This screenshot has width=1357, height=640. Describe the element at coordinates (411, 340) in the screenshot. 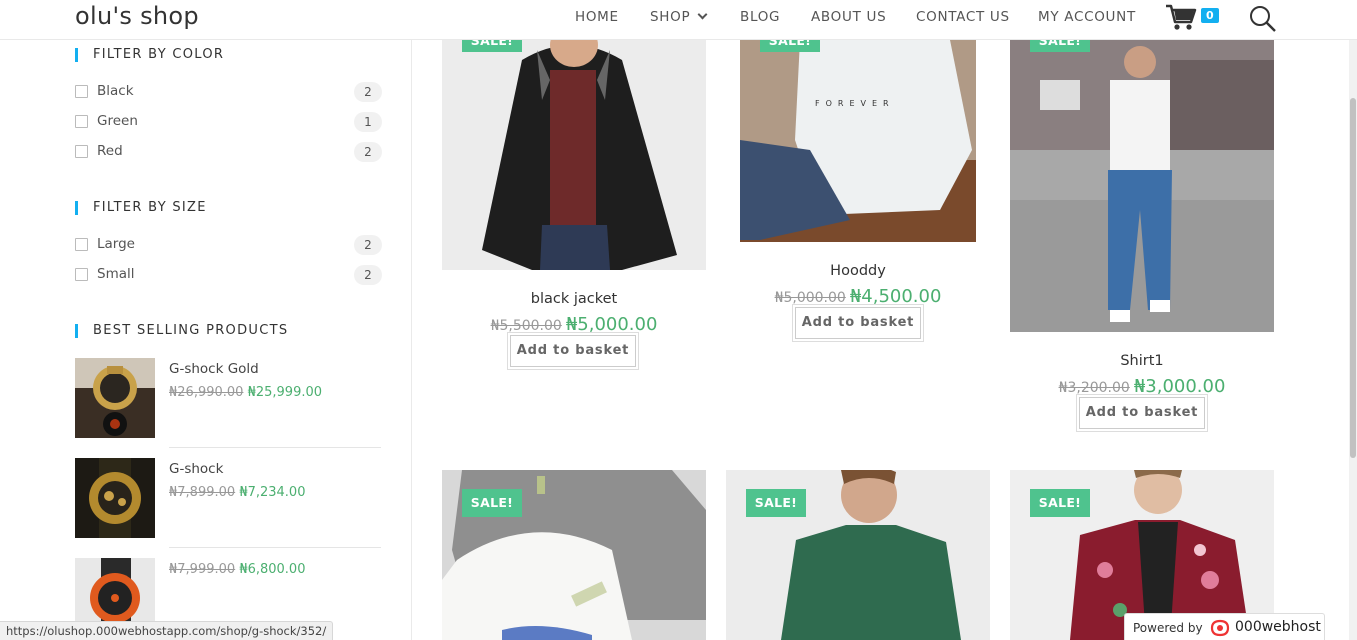

I see `sidebar-divider` at that location.